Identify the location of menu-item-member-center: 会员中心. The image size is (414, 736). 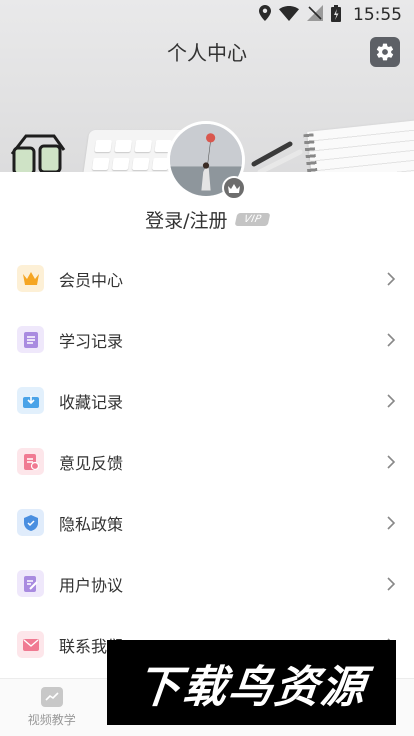
(207, 278).